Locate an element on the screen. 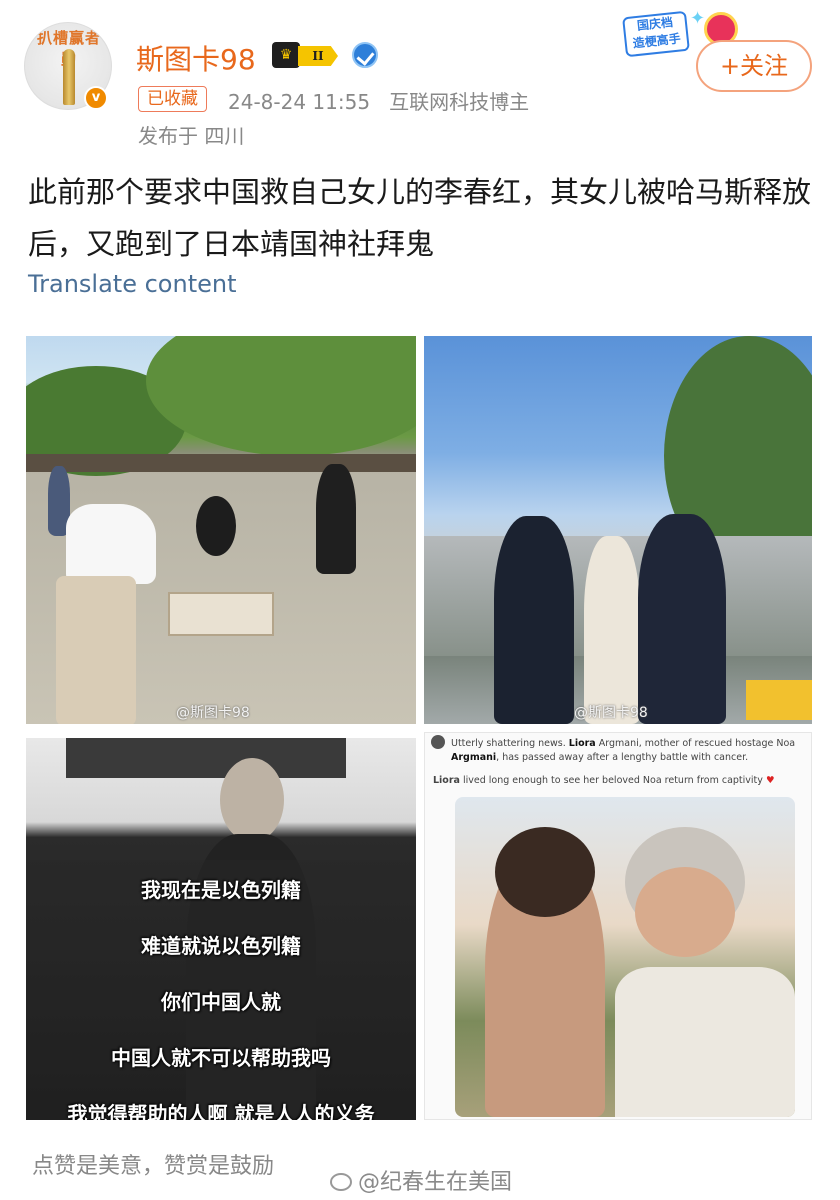  tweet-avatar is located at coordinates (438, 742).